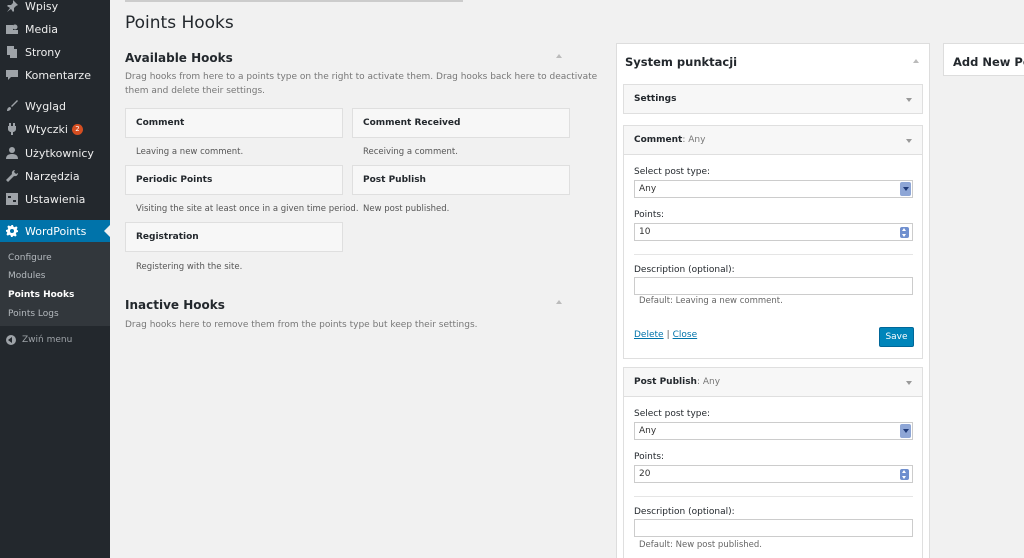 This screenshot has width=1024, height=558. I want to click on settings-icon, so click(12, 199).